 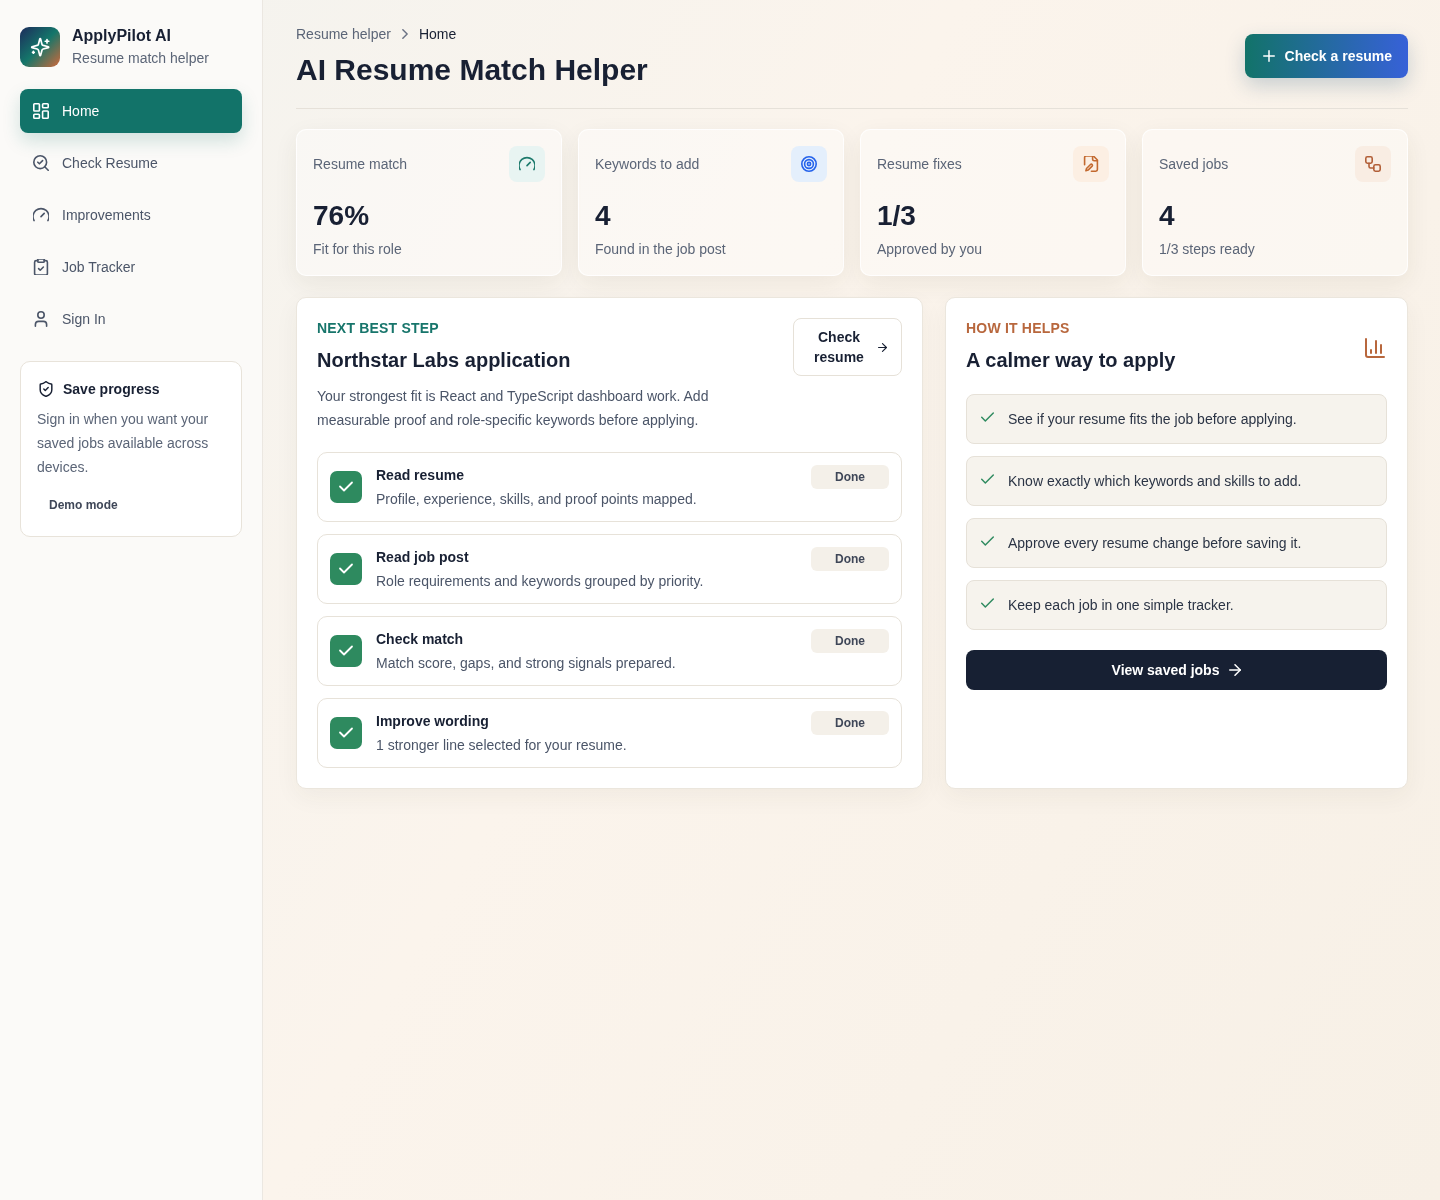 What do you see at coordinates (420, 475) in the screenshot?
I see `step-title: Read resume` at bounding box center [420, 475].